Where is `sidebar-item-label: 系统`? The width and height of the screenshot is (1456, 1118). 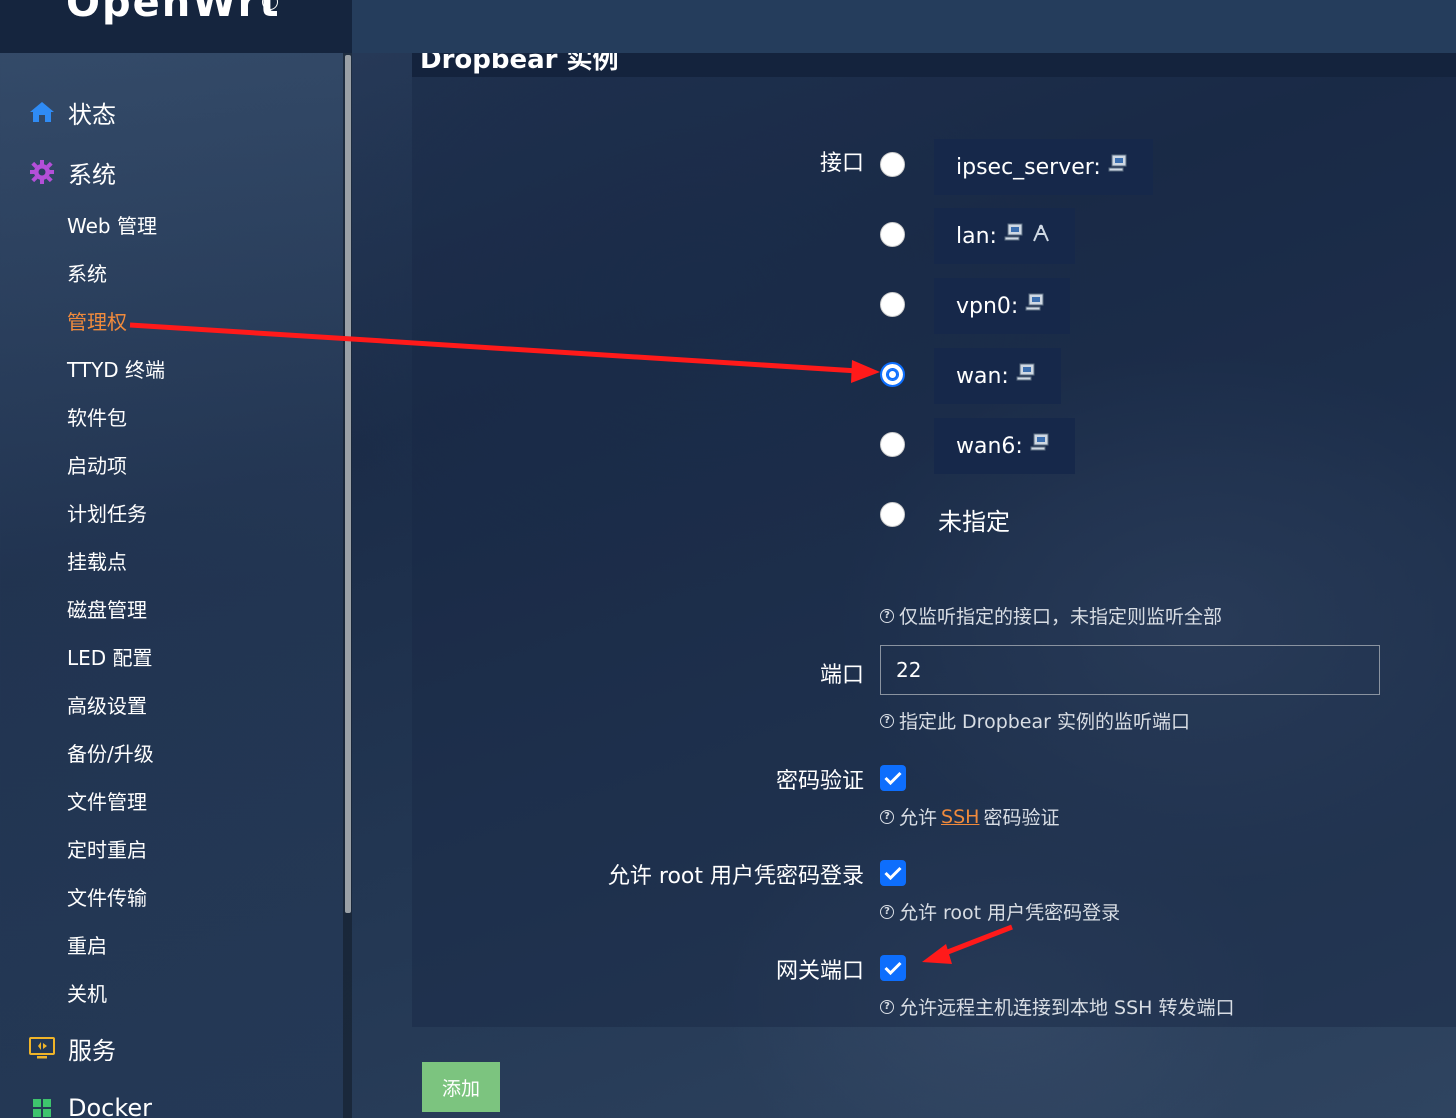 sidebar-item-label: 系统 is located at coordinates (92, 174).